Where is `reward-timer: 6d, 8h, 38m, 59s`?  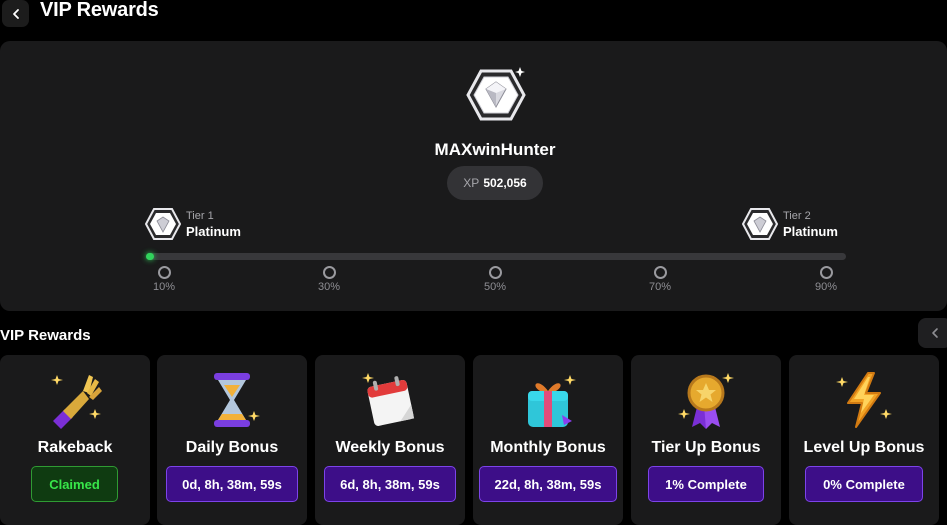 reward-timer: 6d, 8h, 38m, 59s is located at coordinates (390, 484).